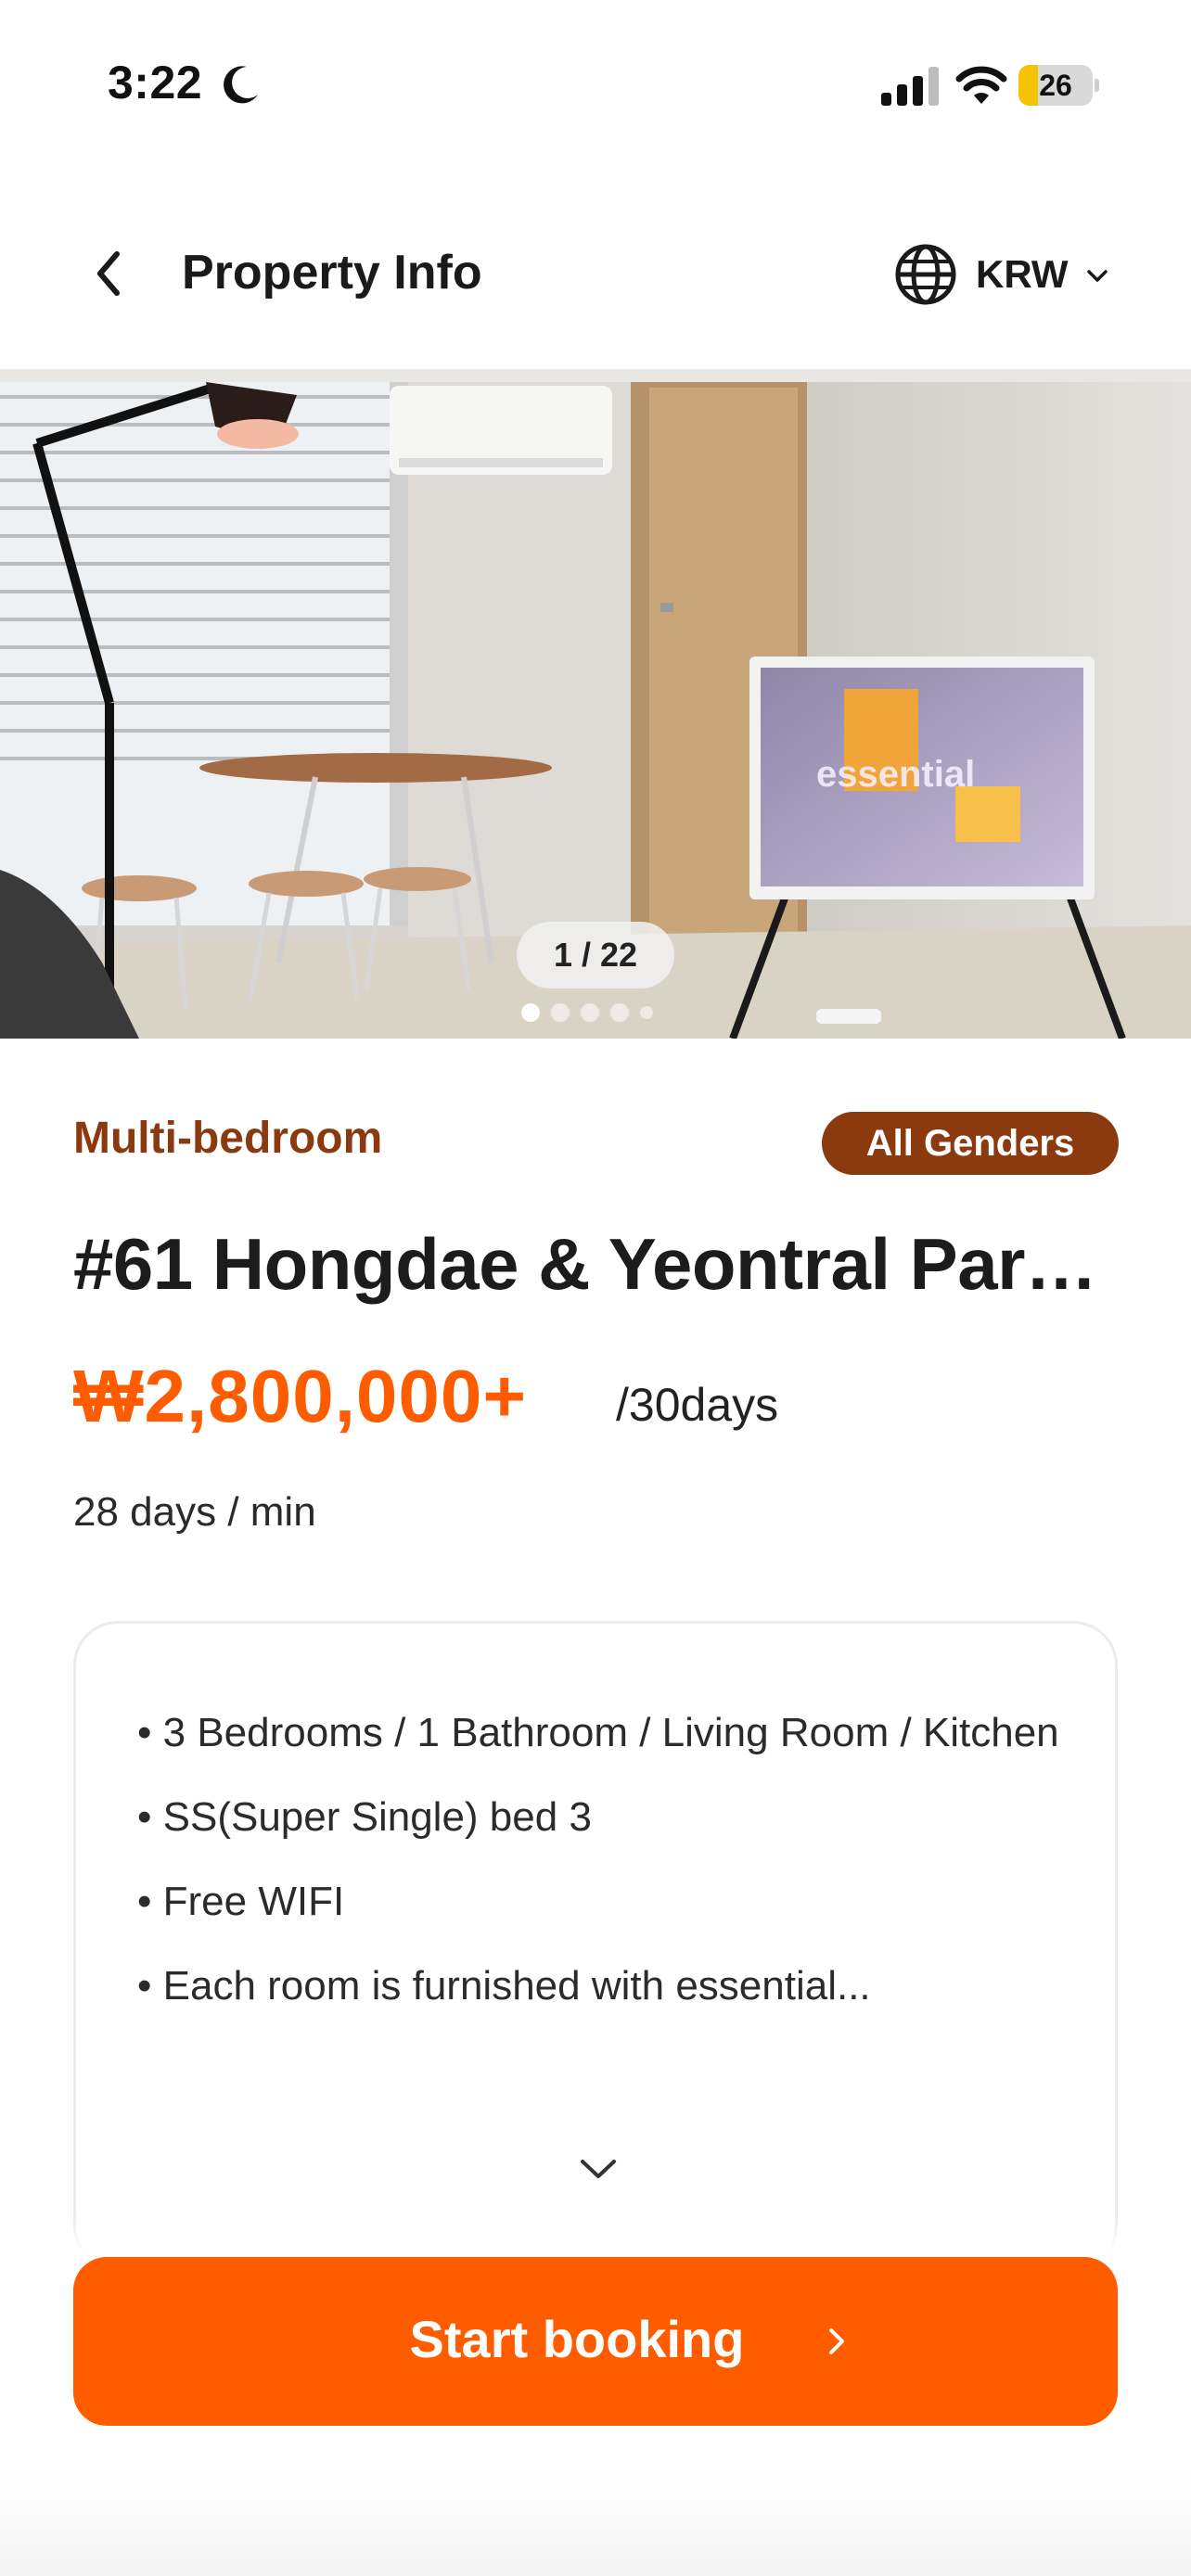 The image size is (1191, 2576). I want to click on start-booking-button: Start booking, so click(595, 2341).